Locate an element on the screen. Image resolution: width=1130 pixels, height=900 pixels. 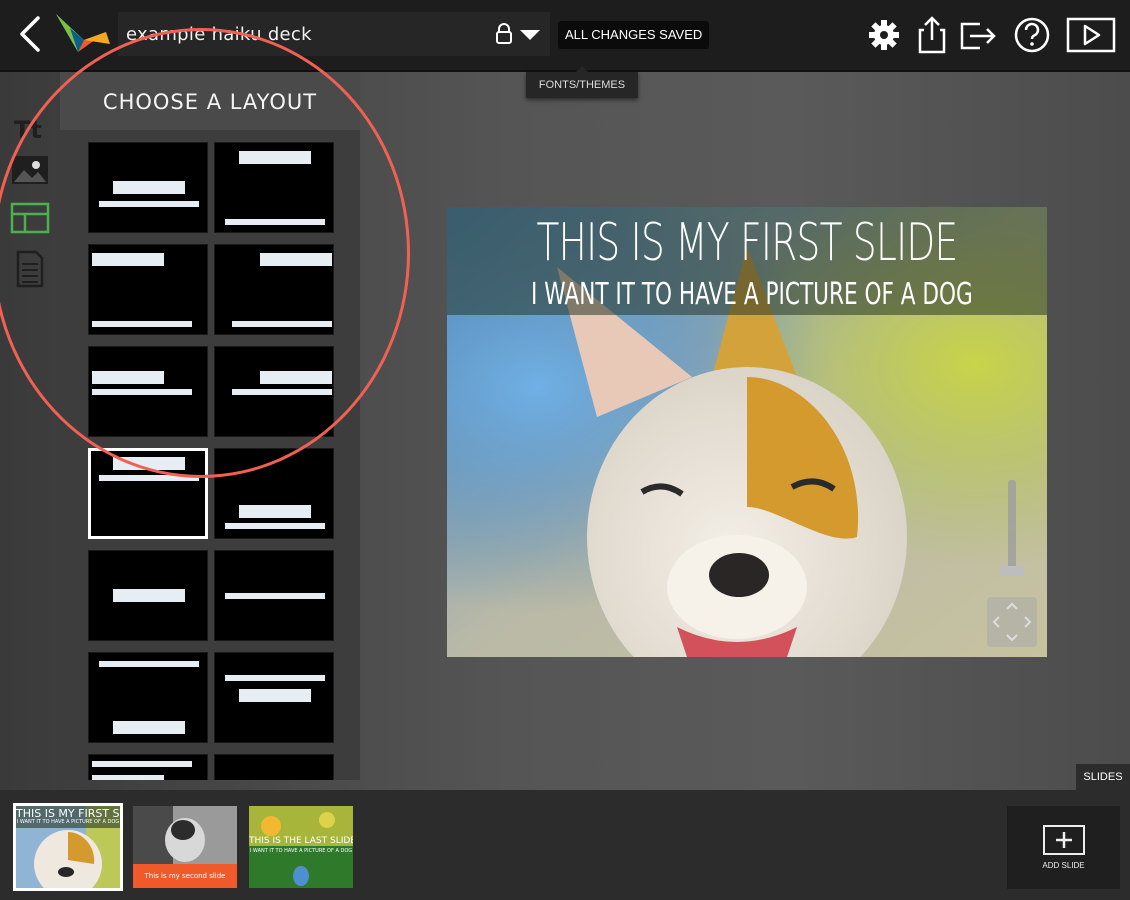
lock-icon is located at coordinates (504, 34).